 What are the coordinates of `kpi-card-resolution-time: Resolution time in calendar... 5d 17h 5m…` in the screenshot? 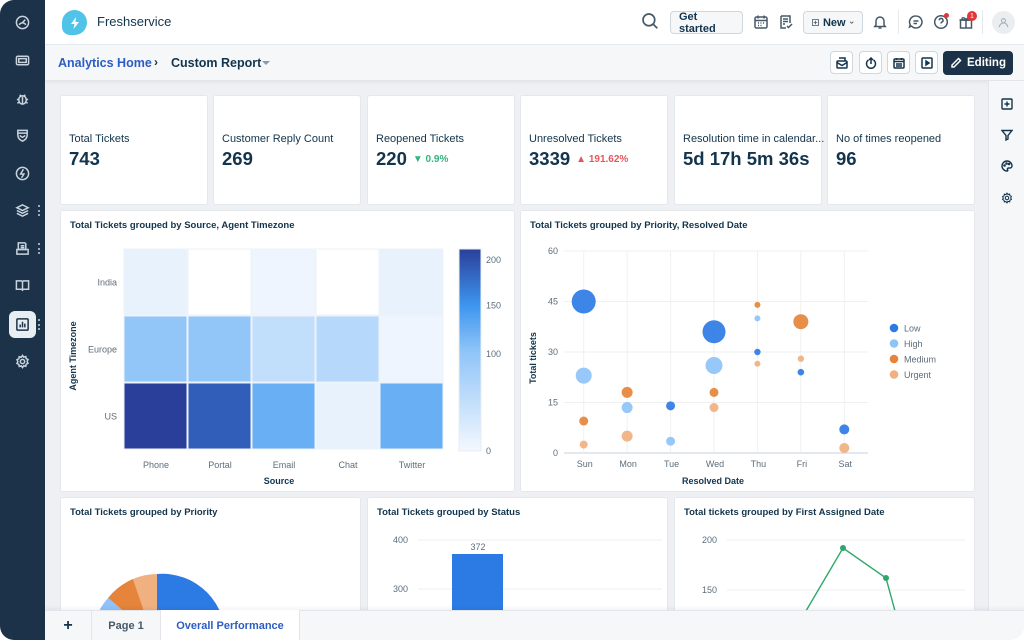 It's located at (749, 150).